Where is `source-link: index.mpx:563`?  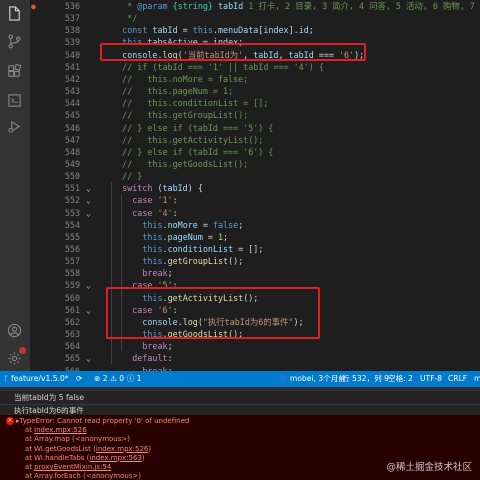 source-link: index.mpx:563 is located at coordinates (115, 458).